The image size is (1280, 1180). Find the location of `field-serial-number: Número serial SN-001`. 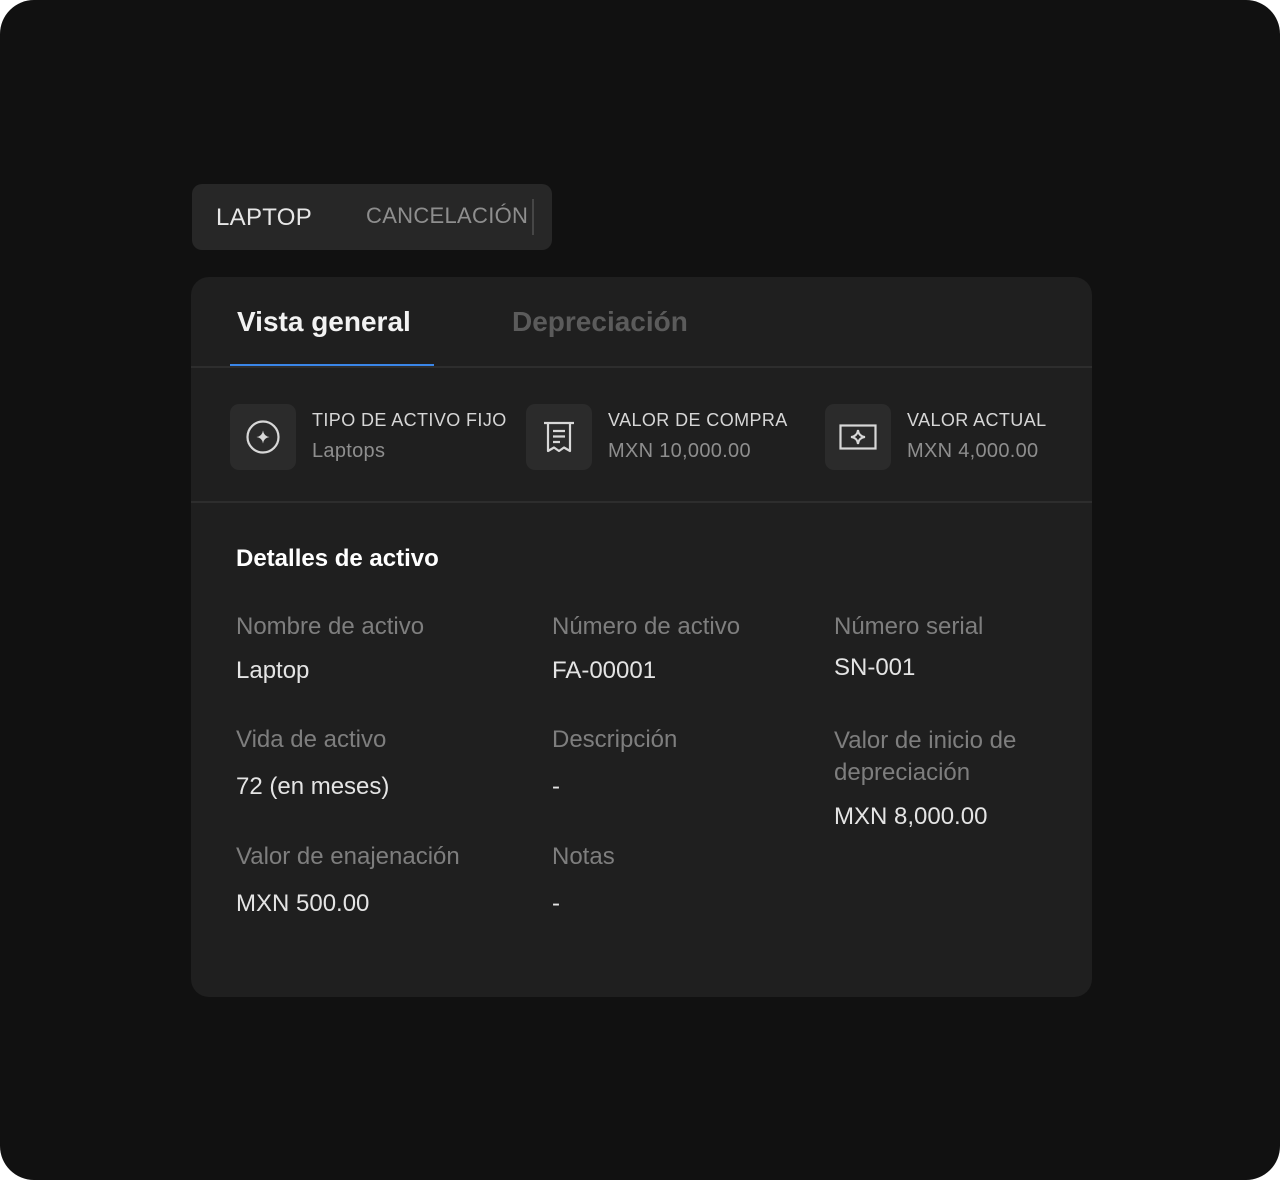

field-serial-number: Número serial SN-001 is located at coordinates (908, 647).